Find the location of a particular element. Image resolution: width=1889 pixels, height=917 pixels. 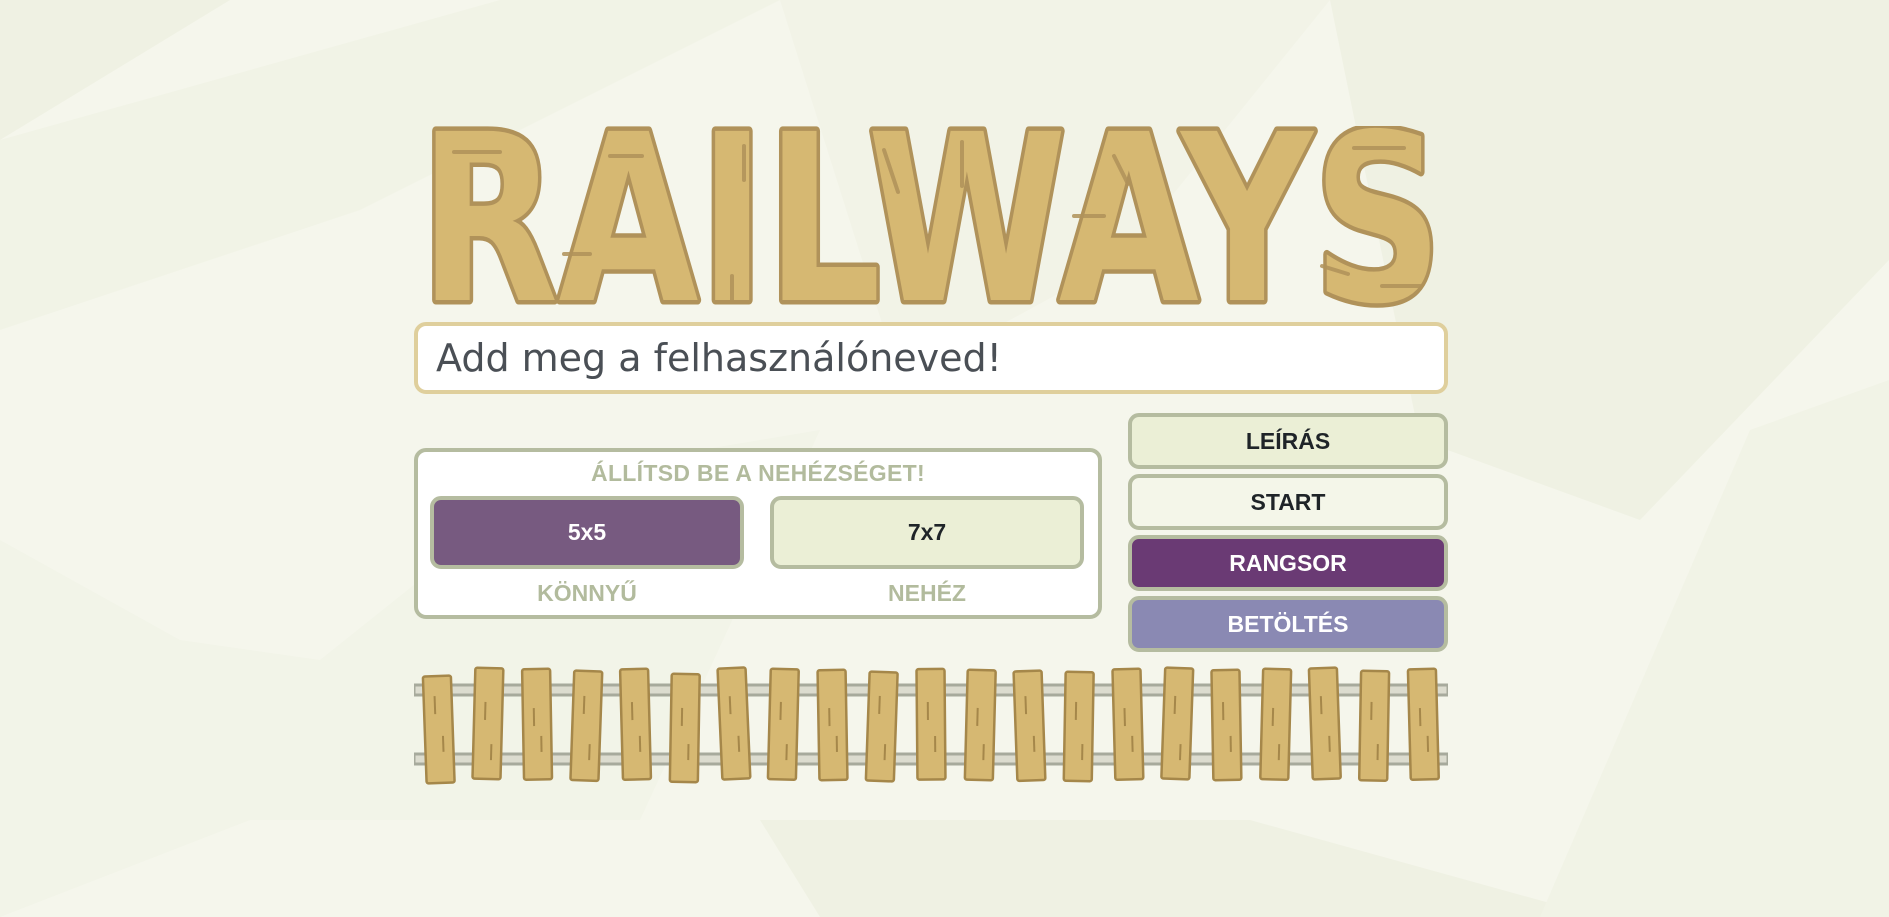

load-button: BETÖLTÉS is located at coordinates (1288, 624).